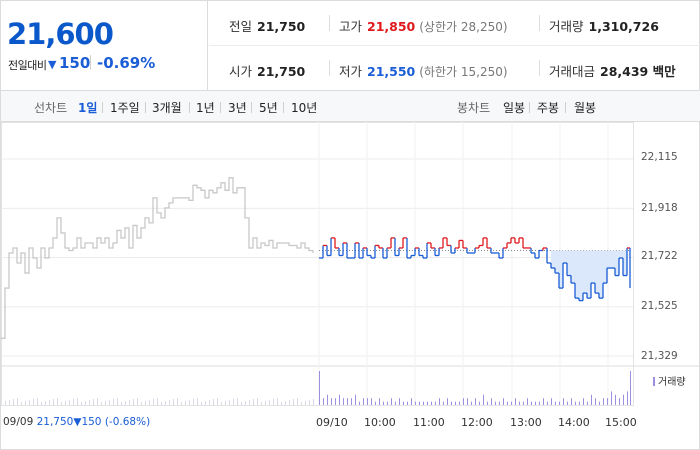 The width and height of the screenshot is (700, 450). I want to click on x-tick-label: 12:00, so click(477, 422).